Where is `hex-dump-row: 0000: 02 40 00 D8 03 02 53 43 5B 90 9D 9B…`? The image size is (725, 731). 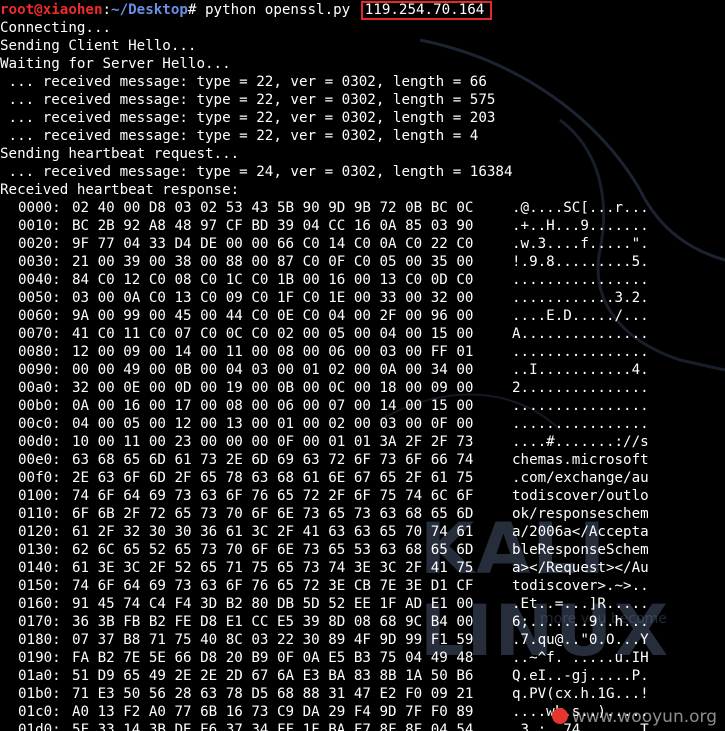
hex-dump-row: 0000: 02 40 00 D8 03 02 53 43 5B 90 9D 9B… is located at coordinates (362, 208).